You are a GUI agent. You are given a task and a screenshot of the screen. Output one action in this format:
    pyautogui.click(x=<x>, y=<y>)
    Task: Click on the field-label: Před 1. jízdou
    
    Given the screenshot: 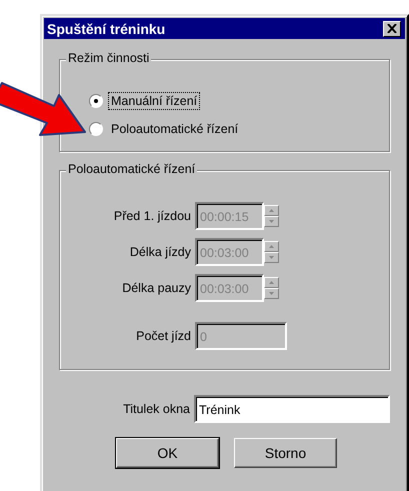 What is the action you would take?
    pyautogui.click(x=152, y=216)
    